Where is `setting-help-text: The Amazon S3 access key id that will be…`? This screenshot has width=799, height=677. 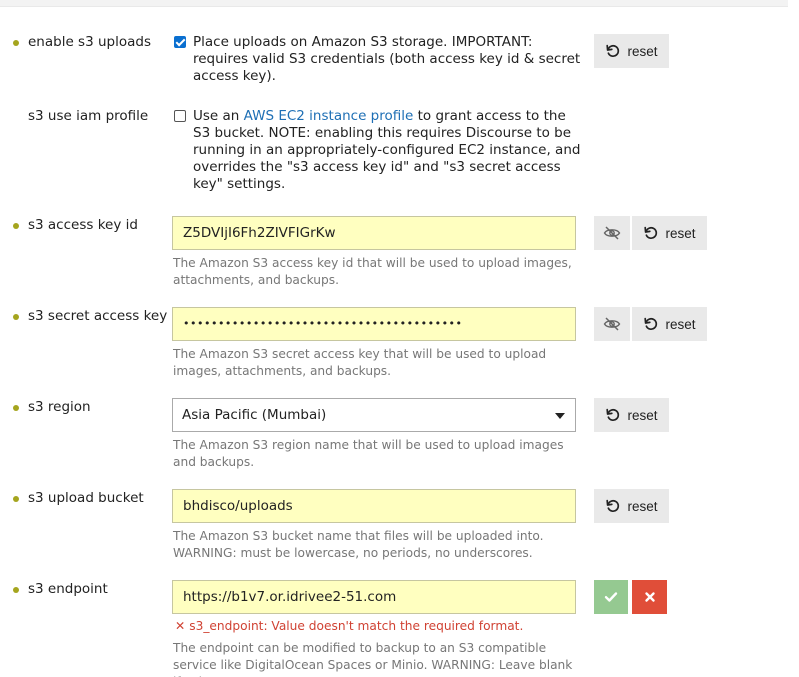
setting-help-text: The Amazon S3 access key id that will be… is located at coordinates (372, 271).